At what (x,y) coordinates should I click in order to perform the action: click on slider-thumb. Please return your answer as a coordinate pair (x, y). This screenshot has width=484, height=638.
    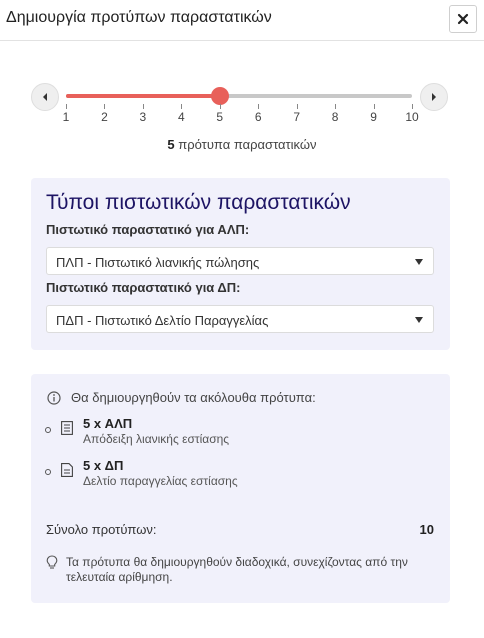
    Looking at the image, I should click on (219, 96).